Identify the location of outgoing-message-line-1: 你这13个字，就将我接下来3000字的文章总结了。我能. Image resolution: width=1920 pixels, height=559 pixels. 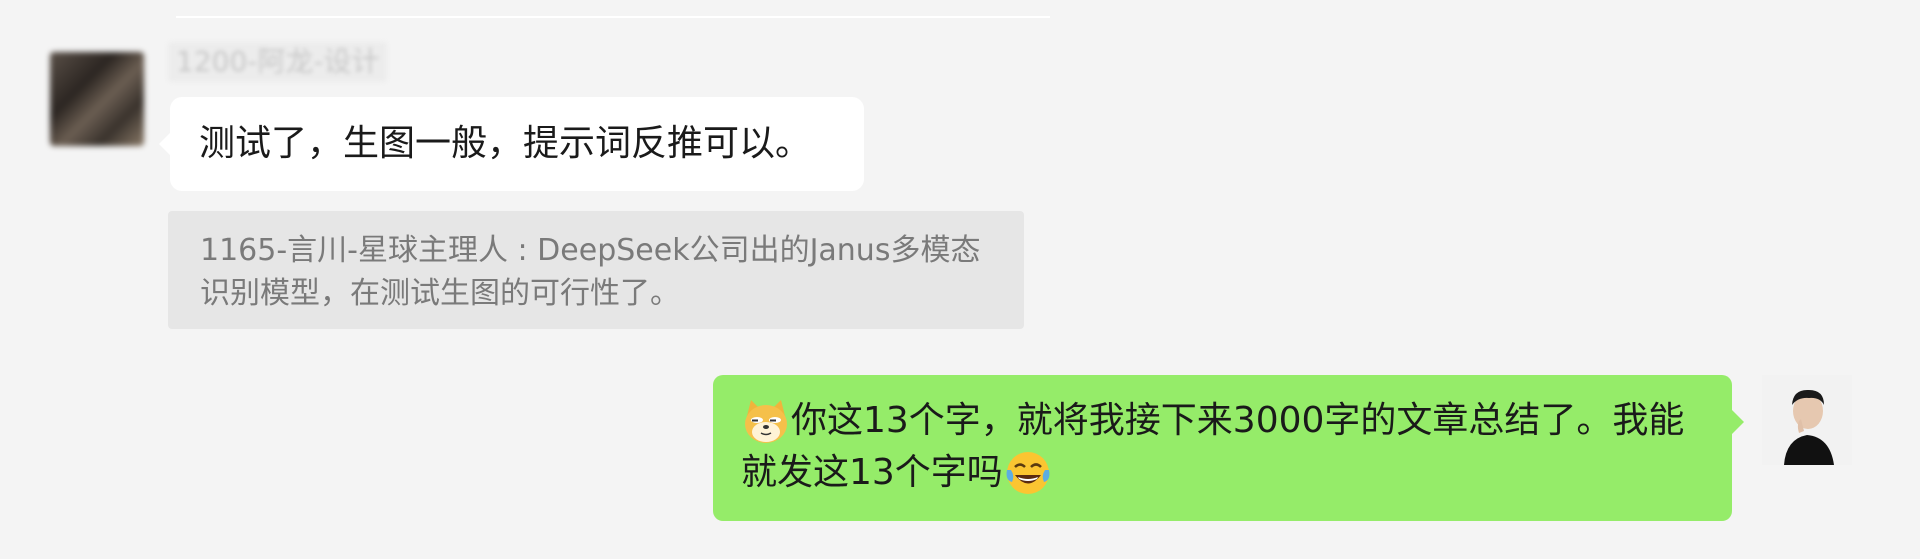
(1212, 421).